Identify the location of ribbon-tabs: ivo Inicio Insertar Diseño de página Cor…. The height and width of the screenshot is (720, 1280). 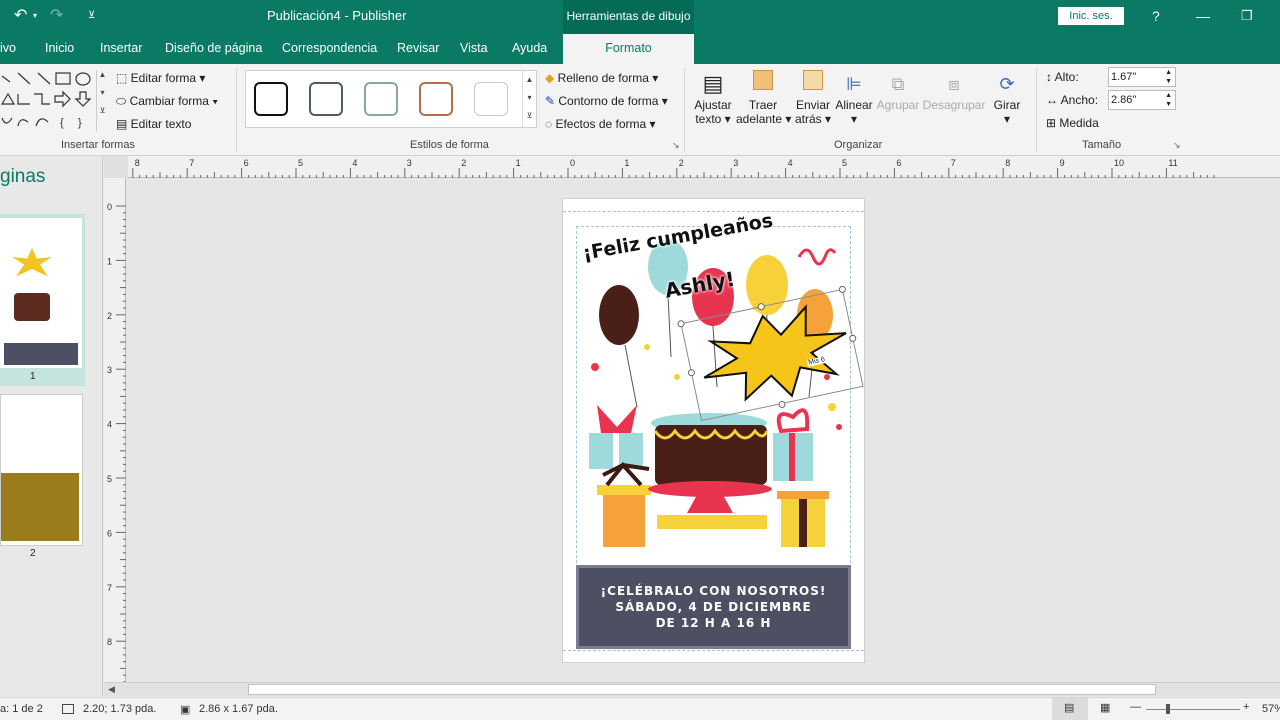
(640, 49).